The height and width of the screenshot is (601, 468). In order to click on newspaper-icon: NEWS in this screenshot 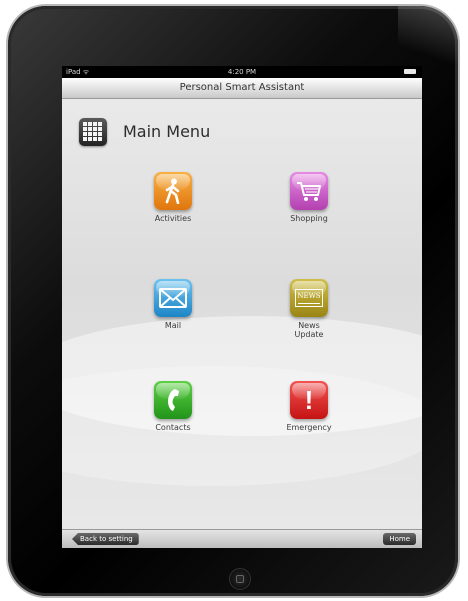, I will do `click(309, 298)`.